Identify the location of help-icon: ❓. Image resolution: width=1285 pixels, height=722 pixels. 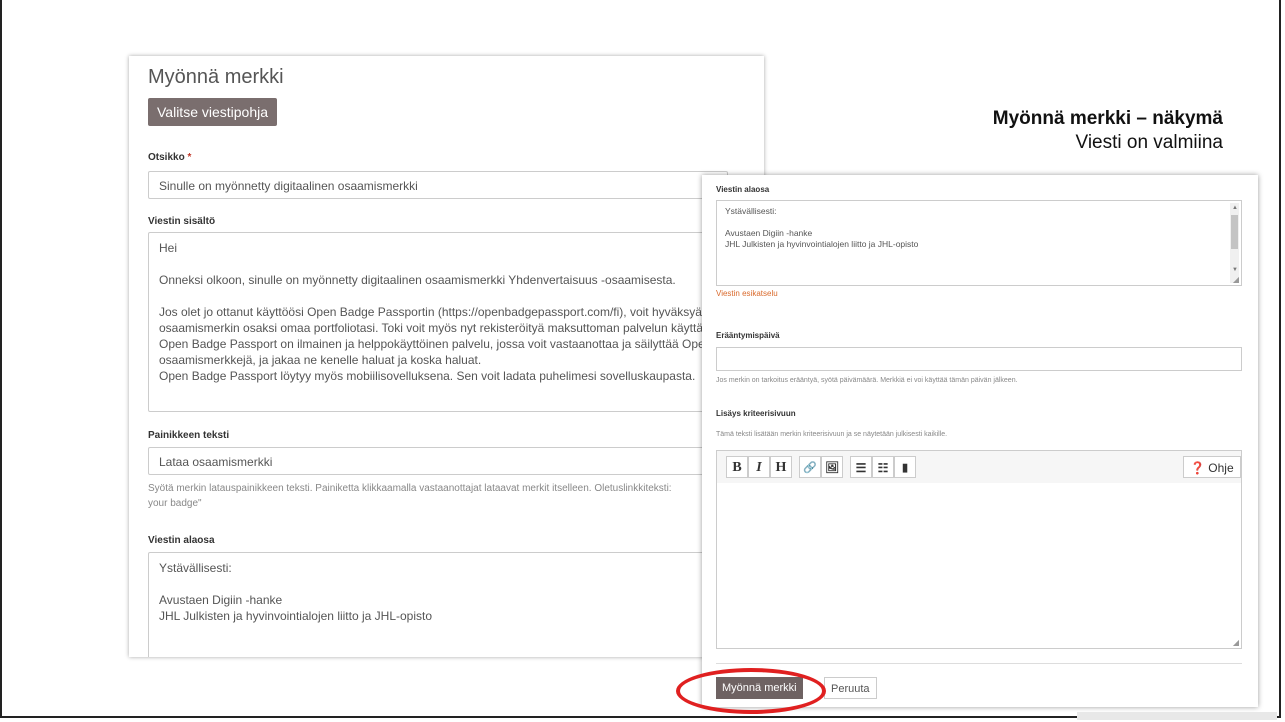
(1197, 468).